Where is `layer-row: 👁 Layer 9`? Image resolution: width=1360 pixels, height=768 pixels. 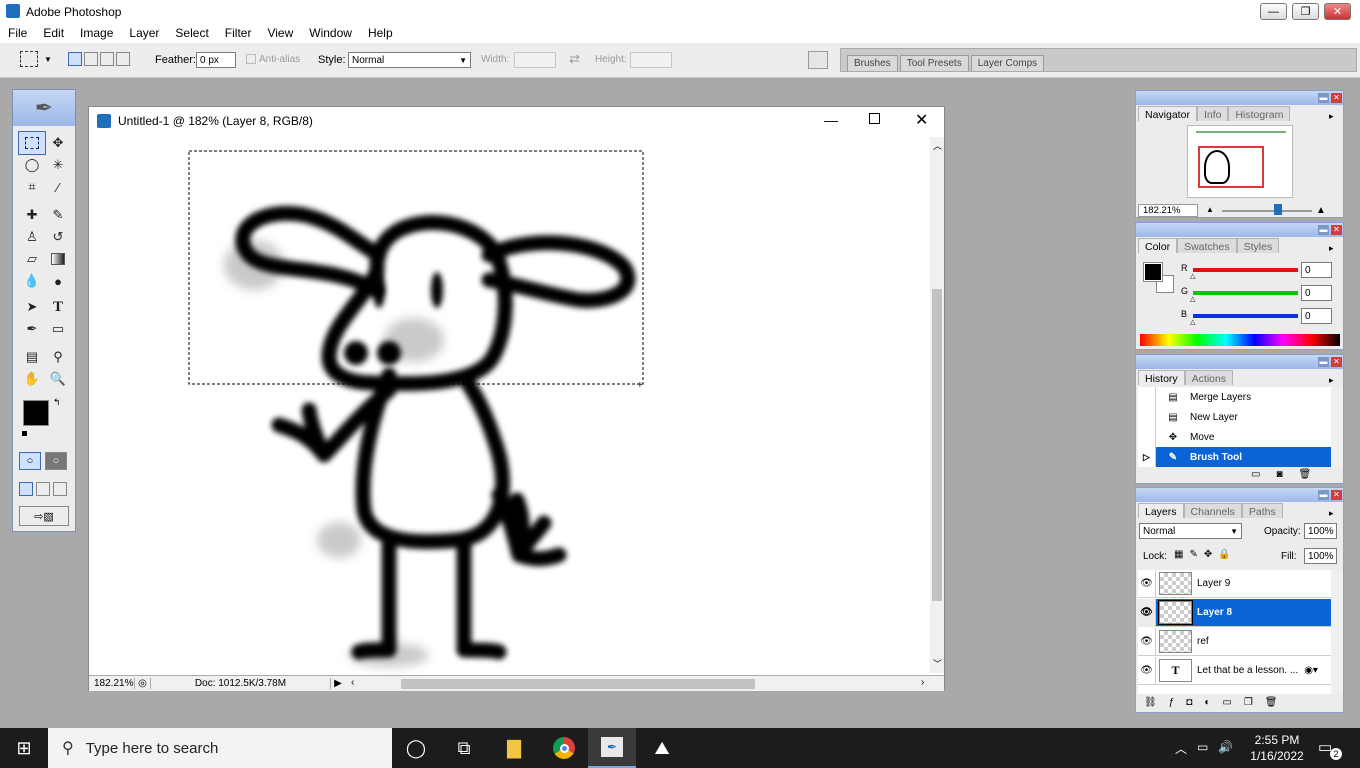
layer-row: 👁 Layer 9 is located at coordinates (1234, 584).